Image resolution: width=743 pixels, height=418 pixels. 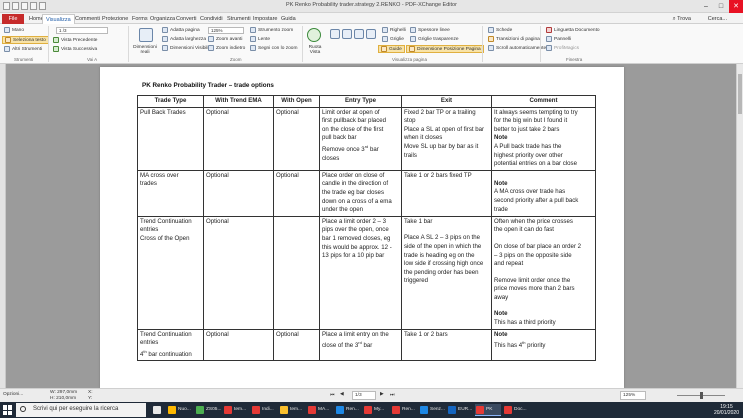 I want to click on zoom-level-field: 125%, so click(x=226, y=30).